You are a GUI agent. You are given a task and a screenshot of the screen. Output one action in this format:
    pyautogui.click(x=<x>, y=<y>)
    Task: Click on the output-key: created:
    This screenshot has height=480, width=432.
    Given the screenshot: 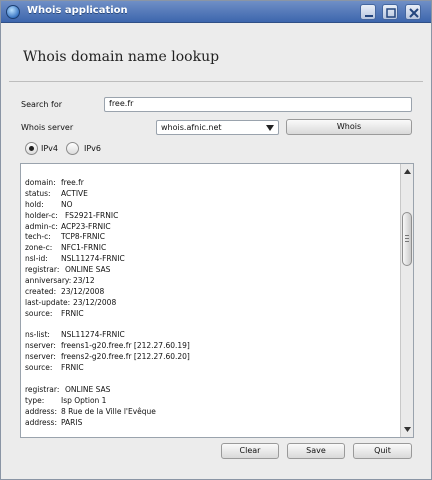 What is the action you would take?
    pyautogui.click(x=41, y=291)
    